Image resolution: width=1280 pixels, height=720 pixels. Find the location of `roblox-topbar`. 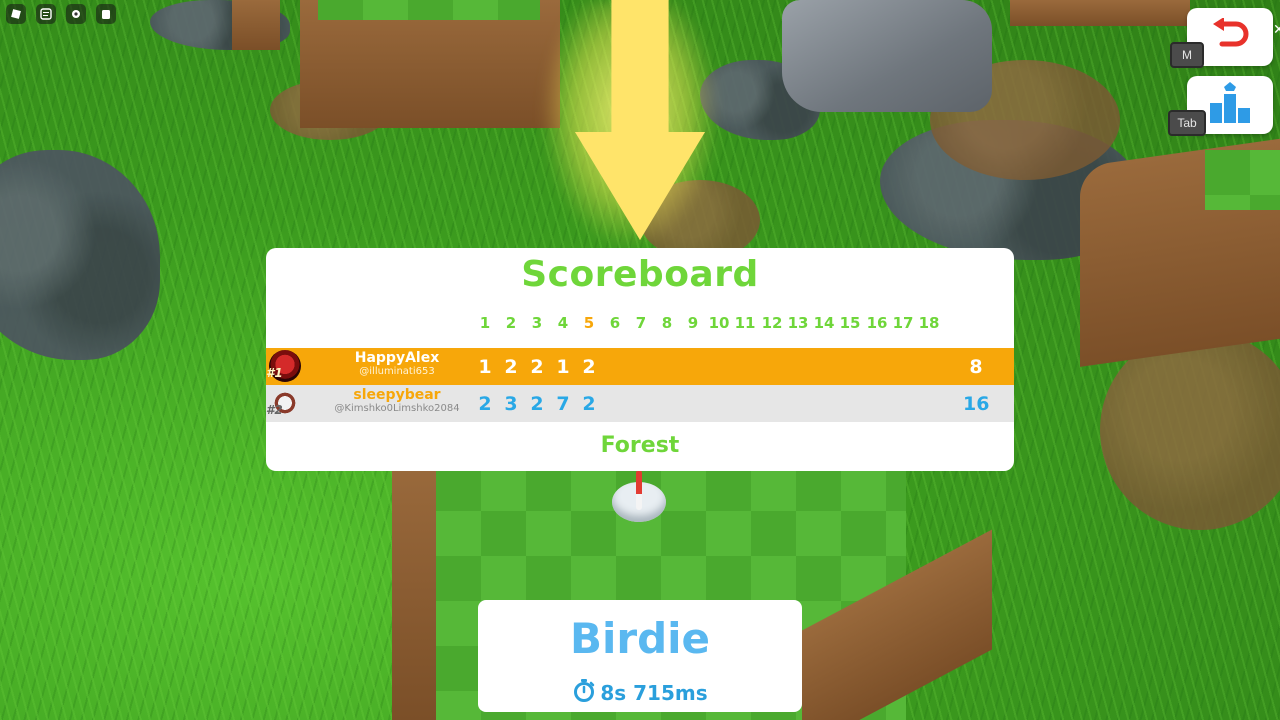

roblox-topbar is located at coordinates (61, 14).